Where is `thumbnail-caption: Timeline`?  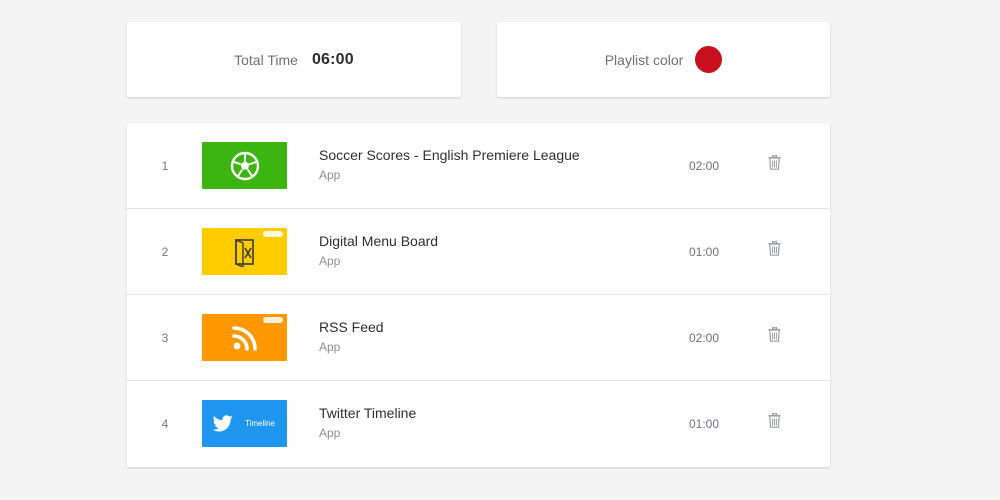
thumbnail-caption: Timeline is located at coordinates (260, 423).